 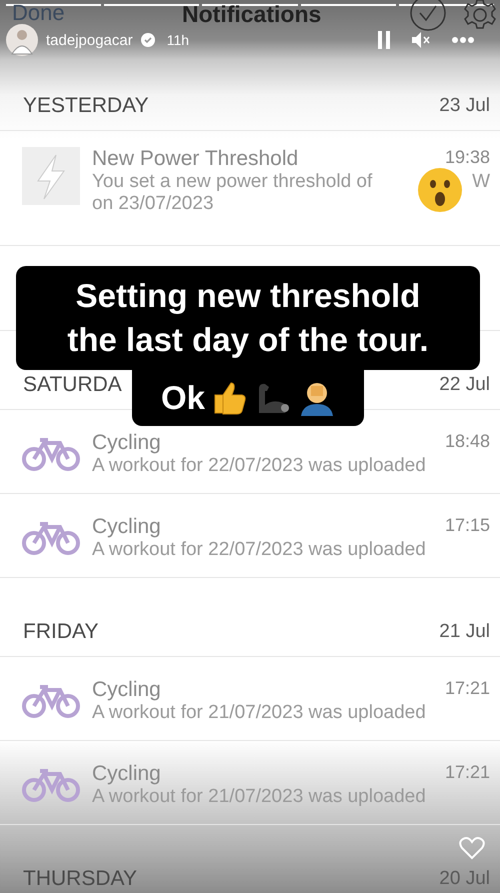 What do you see at coordinates (252, 14) in the screenshot?
I see `screen-title: Notifications` at bounding box center [252, 14].